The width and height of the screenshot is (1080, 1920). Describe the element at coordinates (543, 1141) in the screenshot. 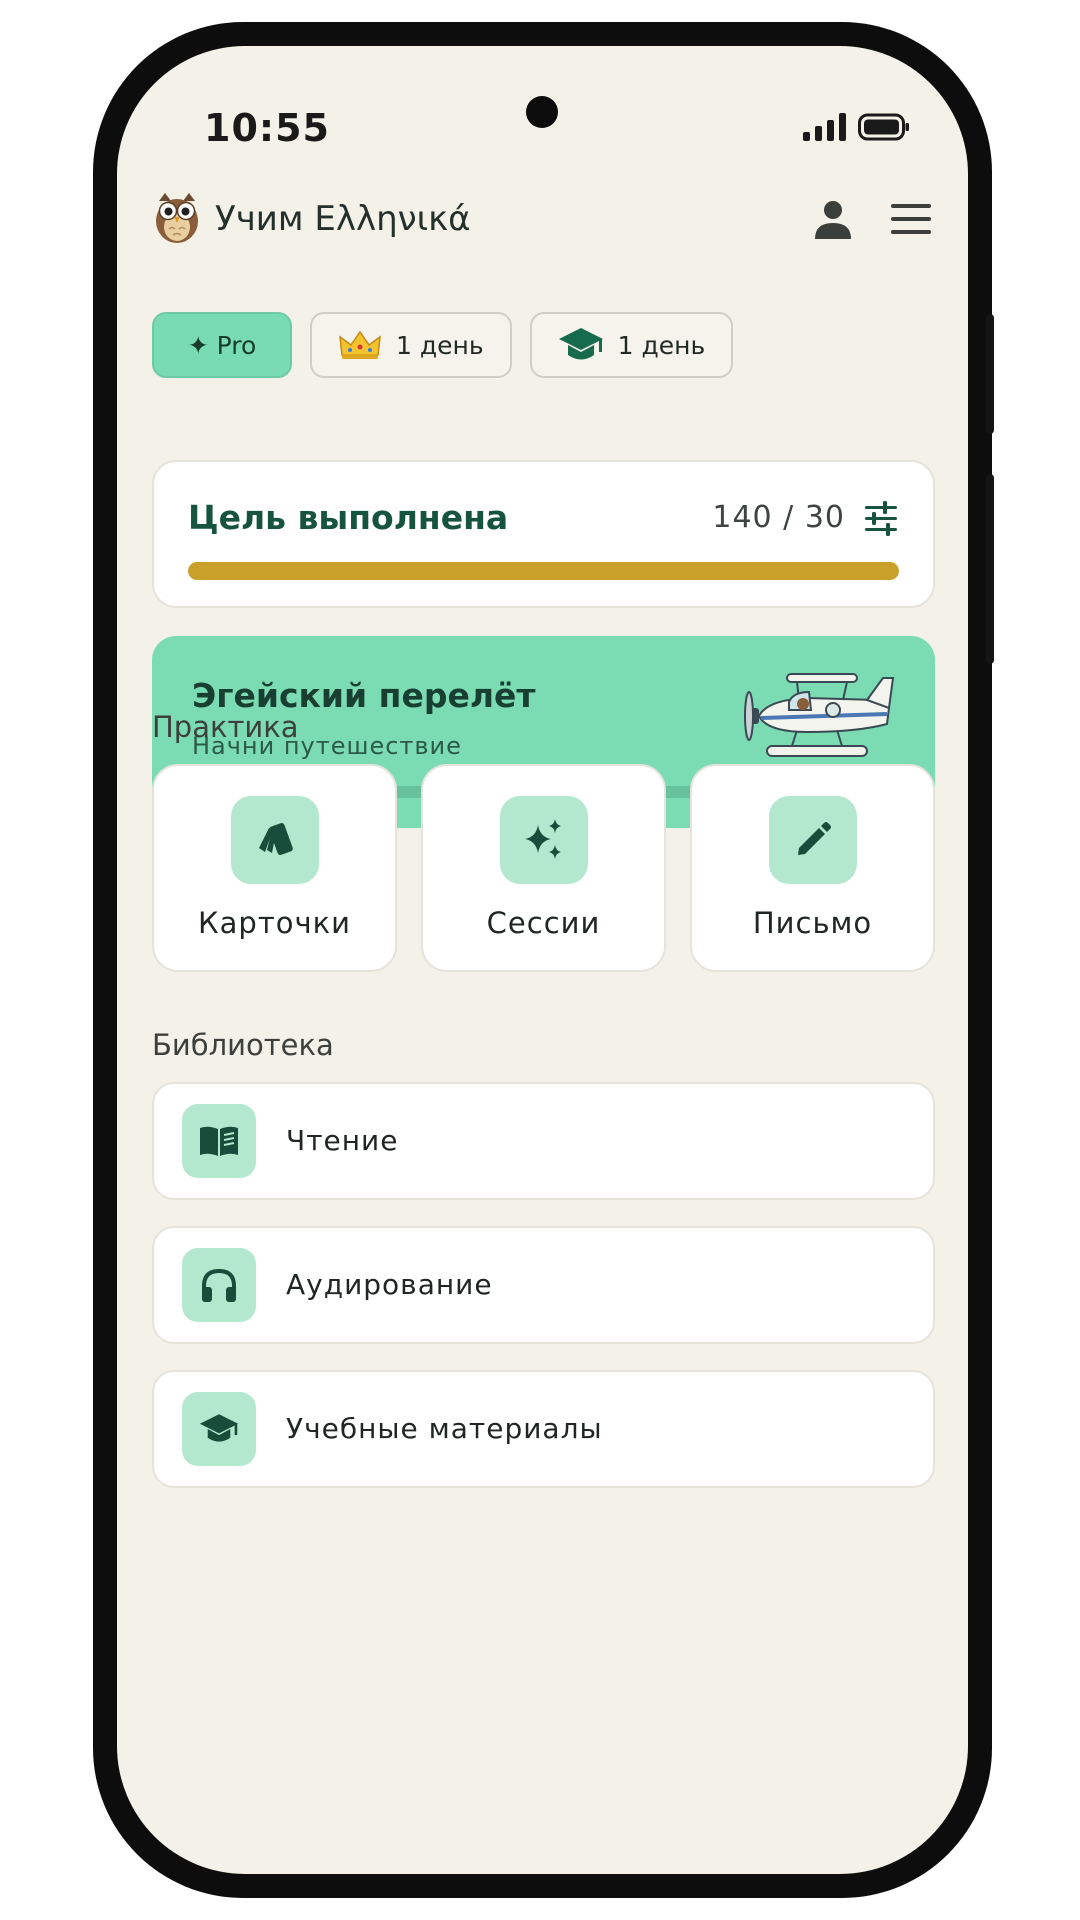

I see `library-item-reading: Чтение` at that location.